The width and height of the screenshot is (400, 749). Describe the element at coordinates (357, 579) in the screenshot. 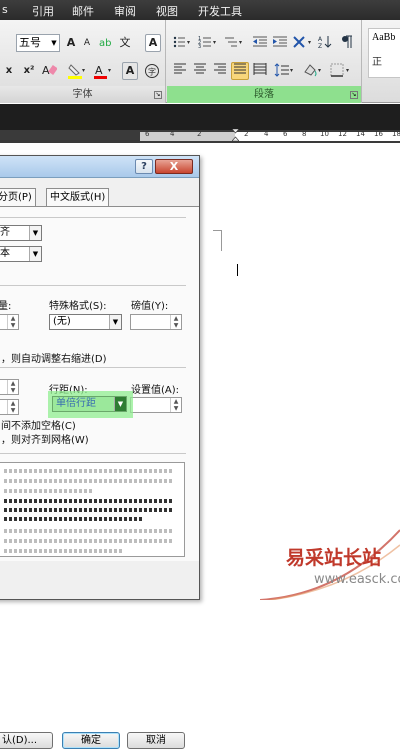

I see `watermark-url: www.easck.com` at that location.